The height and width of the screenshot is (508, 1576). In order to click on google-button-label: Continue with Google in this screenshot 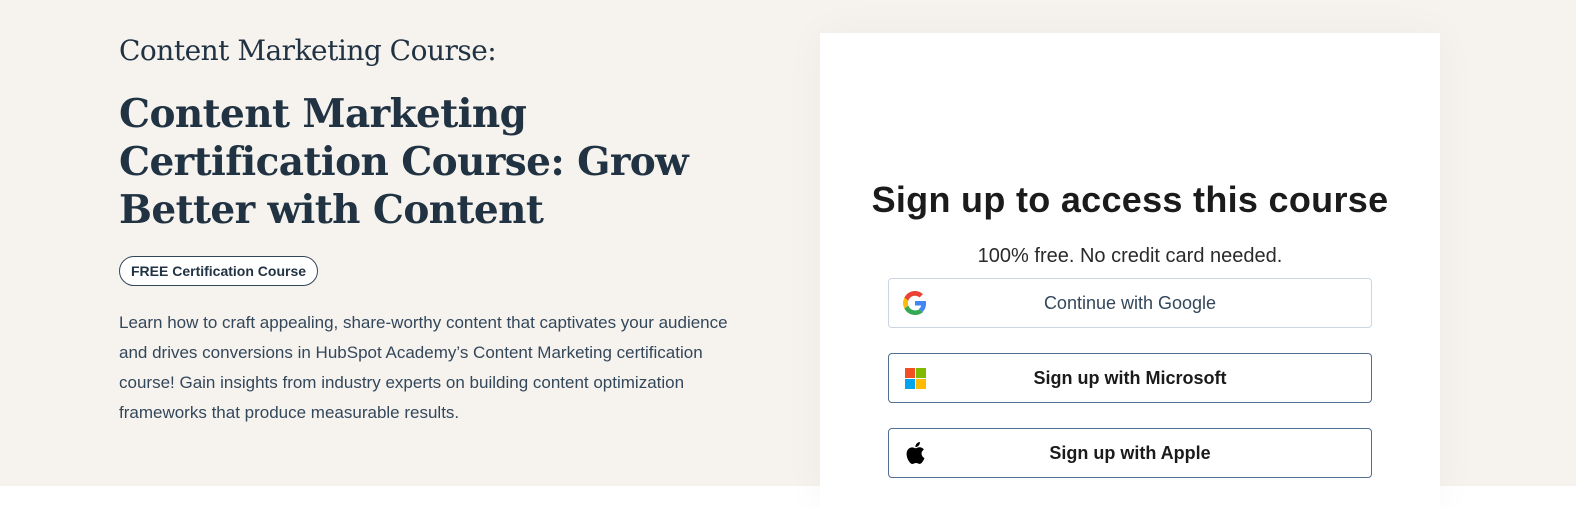, I will do `click(1130, 302)`.